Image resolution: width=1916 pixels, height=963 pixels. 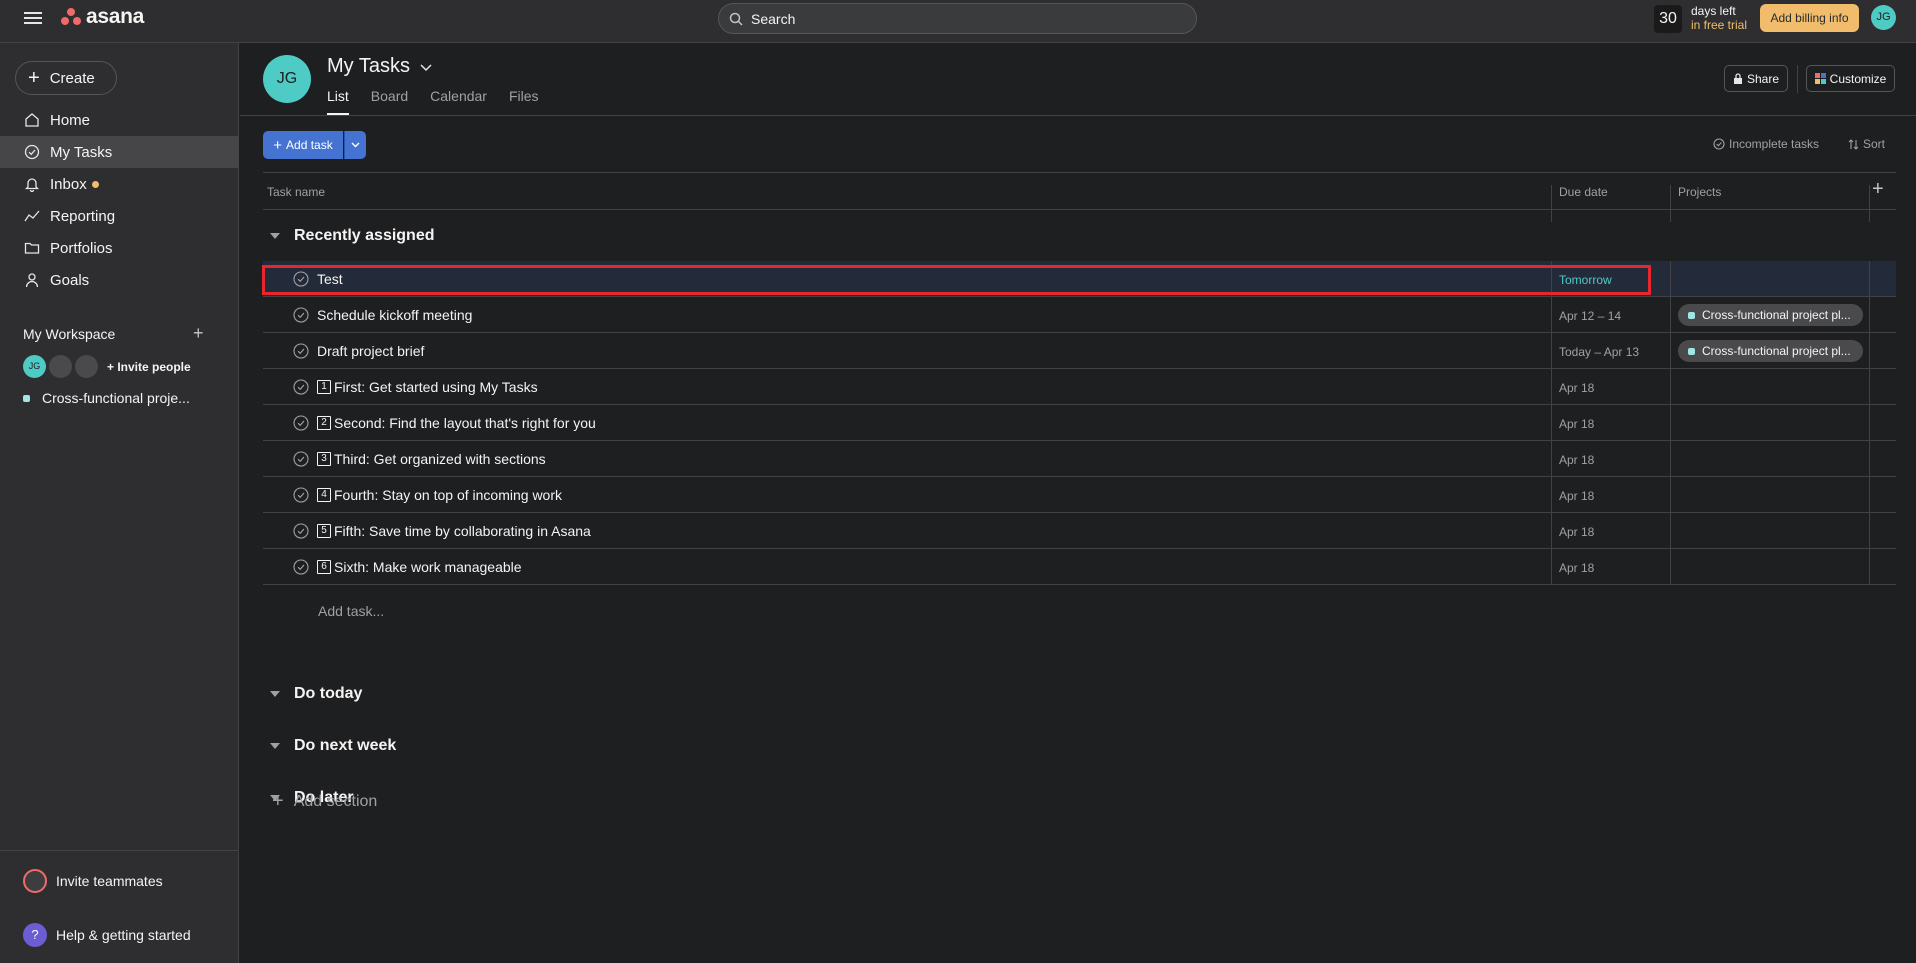 I want to click on number-badge: 5, so click(x=324, y=531).